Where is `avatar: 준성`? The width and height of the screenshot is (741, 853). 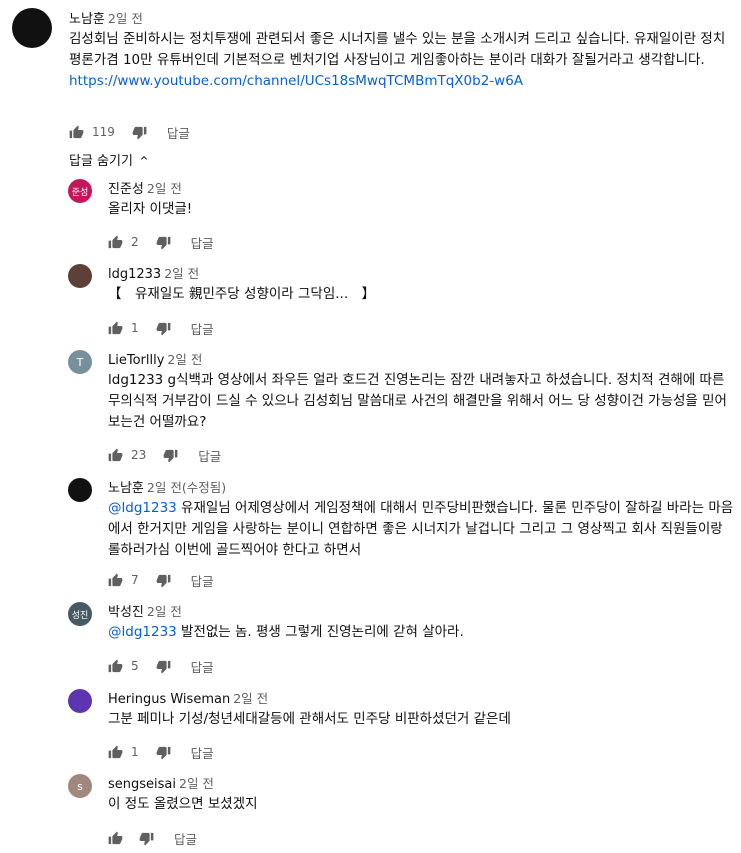
avatar: 준성 is located at coordinates (80, 191).